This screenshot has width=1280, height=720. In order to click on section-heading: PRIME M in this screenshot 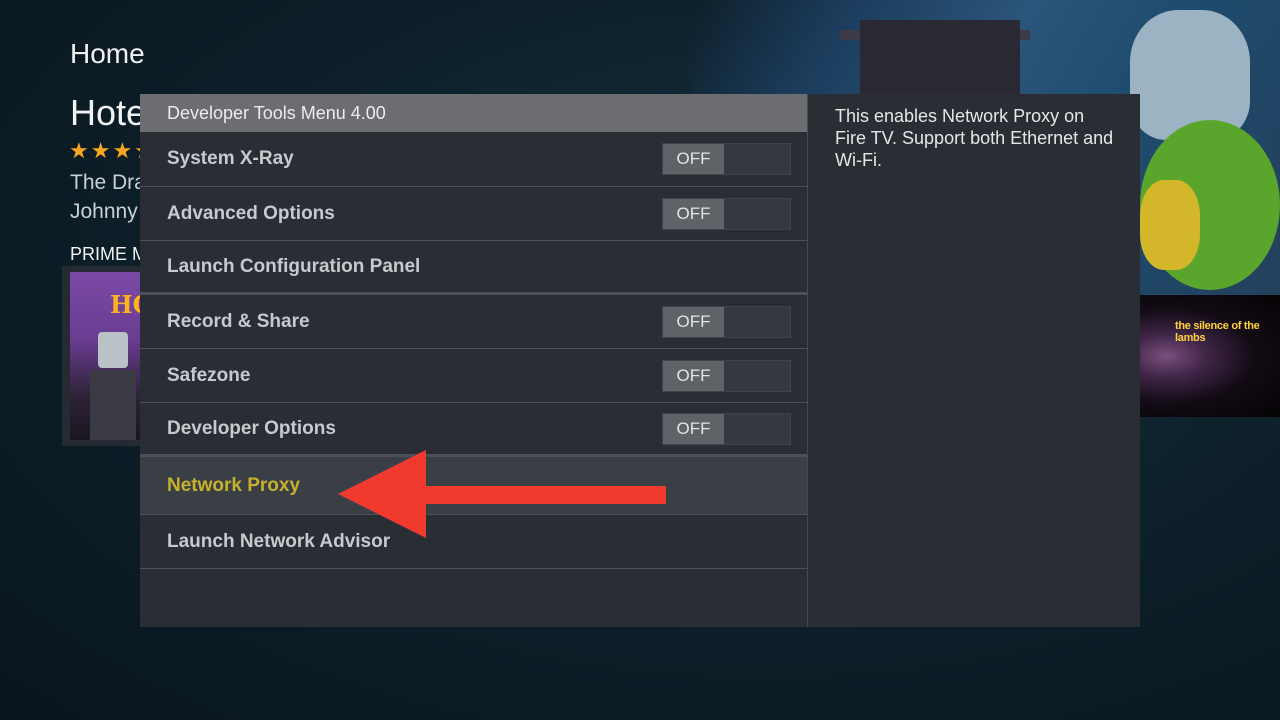, I will do `click(109, 254)`.